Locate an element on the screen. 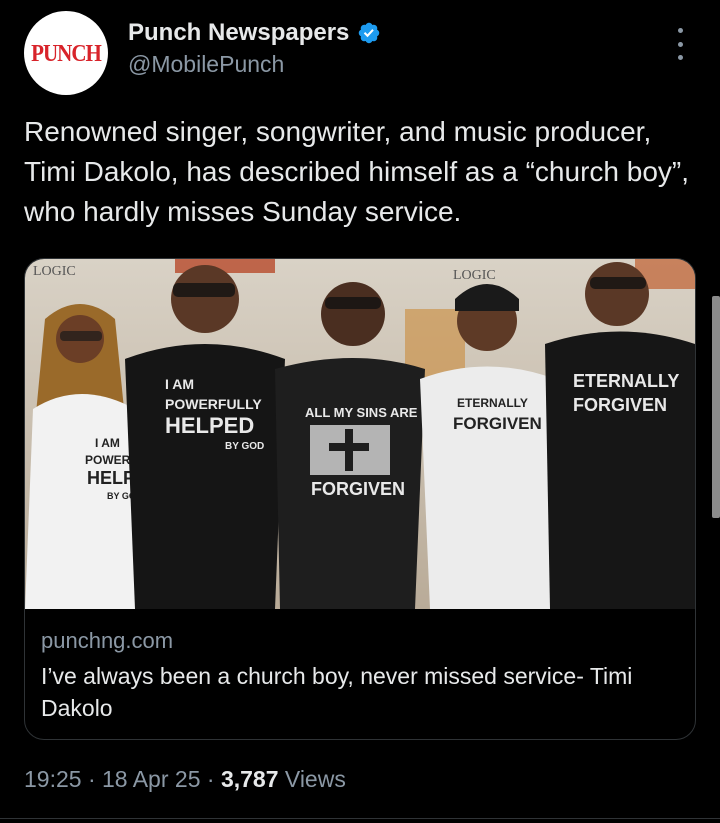 The width and height of the screenshot is (720, 823). divider is located at coordinates (360, 818).